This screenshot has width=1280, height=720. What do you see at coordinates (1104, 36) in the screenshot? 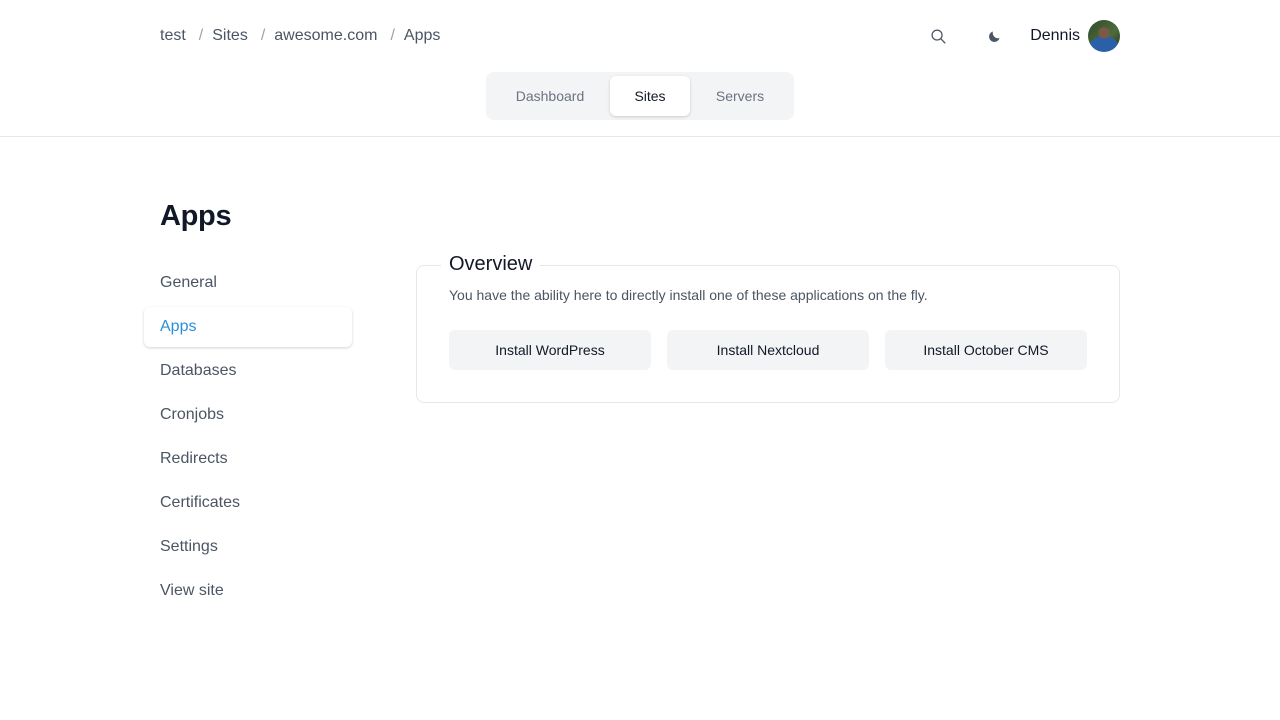
I see `avatar` at bounding box center [1104, 36].